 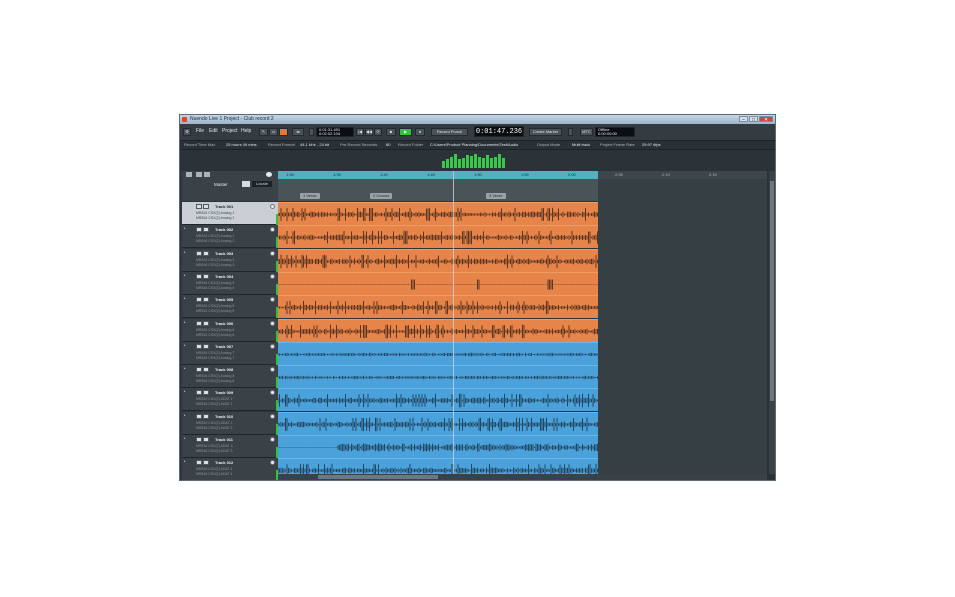 What do you see at coordinates (570, 132) in the screenshot?
I see `marker-arrow-icon` at bounding box center [570, 132].